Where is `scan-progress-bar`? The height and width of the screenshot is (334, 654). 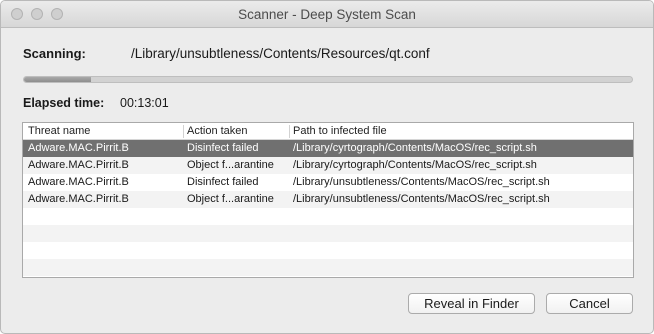 scan-progress-bar is located at coordinates (328, 79).